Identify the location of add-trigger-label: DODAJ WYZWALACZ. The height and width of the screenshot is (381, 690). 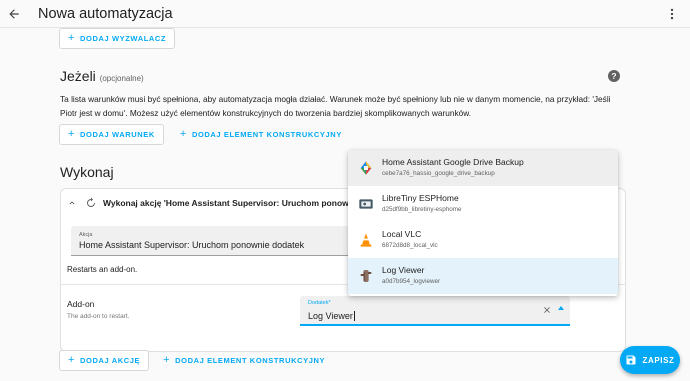
(123, 38).